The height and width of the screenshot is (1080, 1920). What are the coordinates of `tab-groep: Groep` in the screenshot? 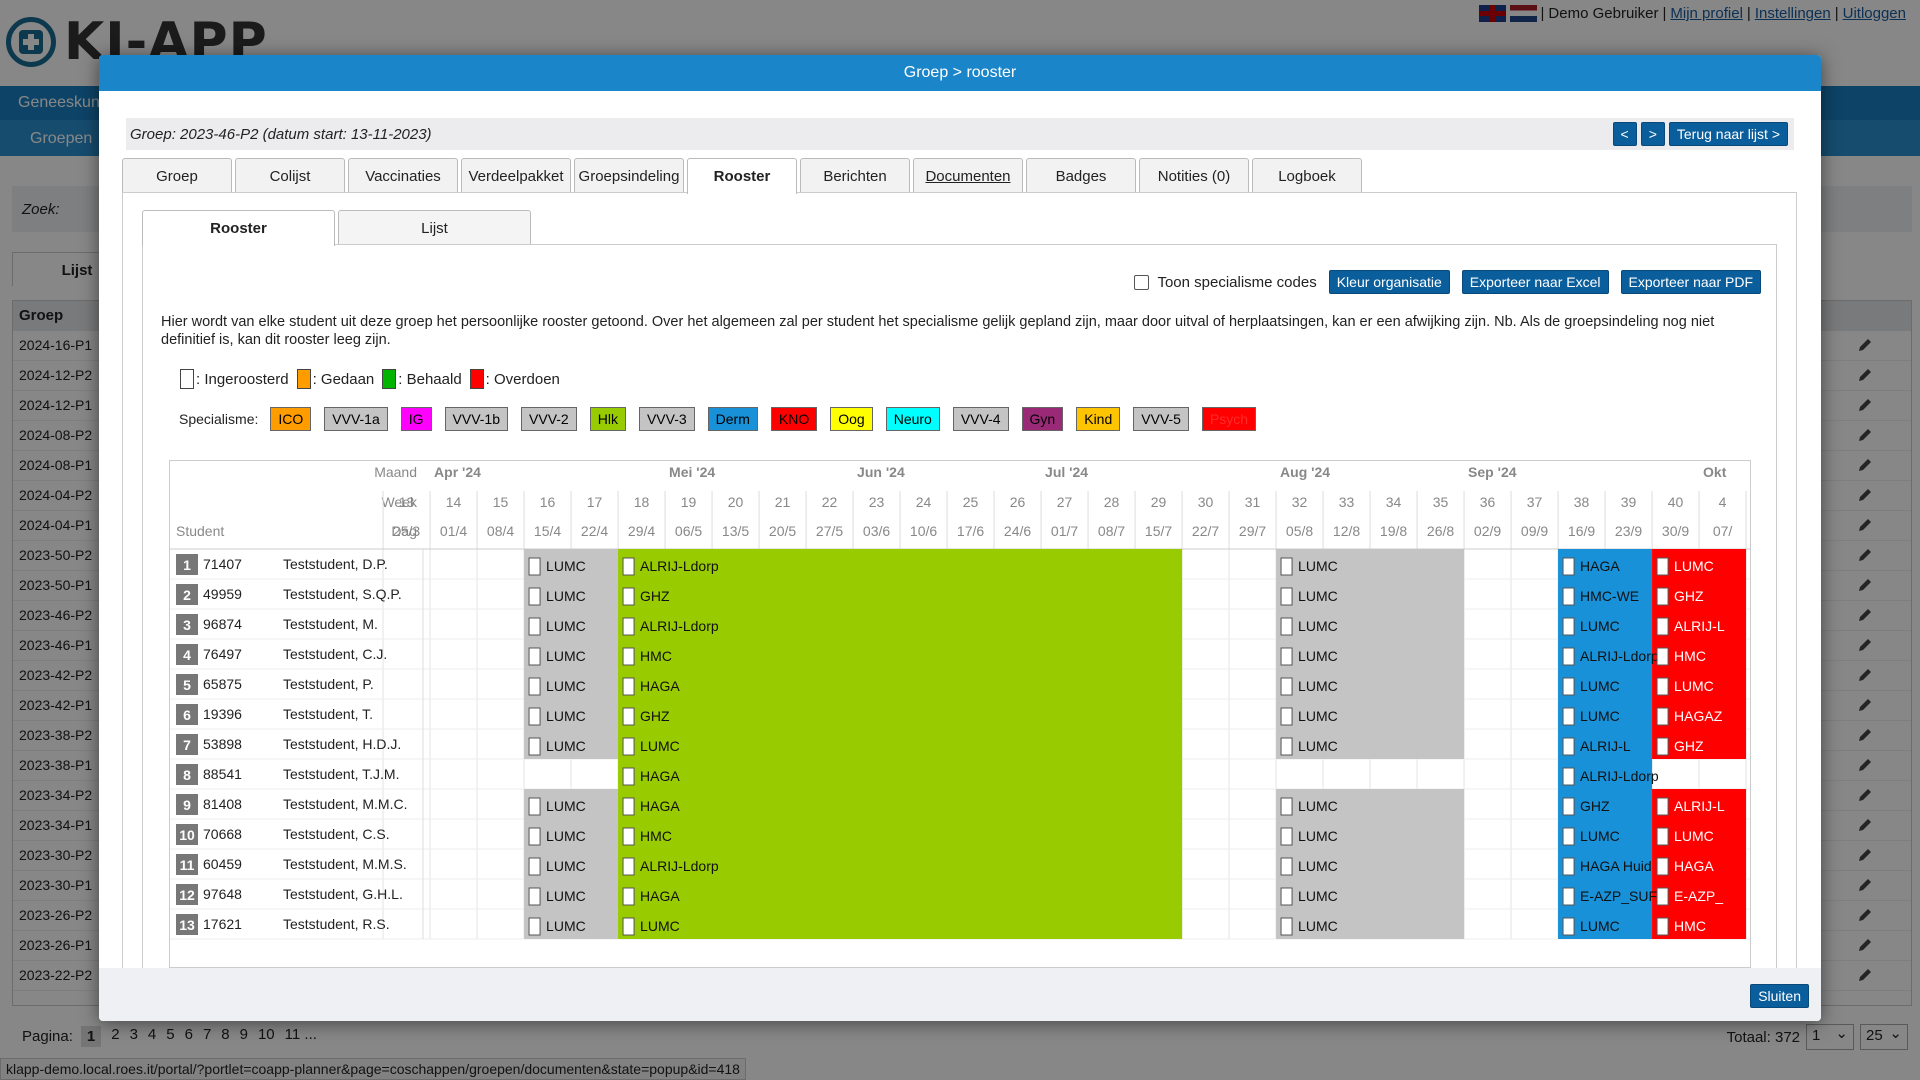 It's located at (177, 175).